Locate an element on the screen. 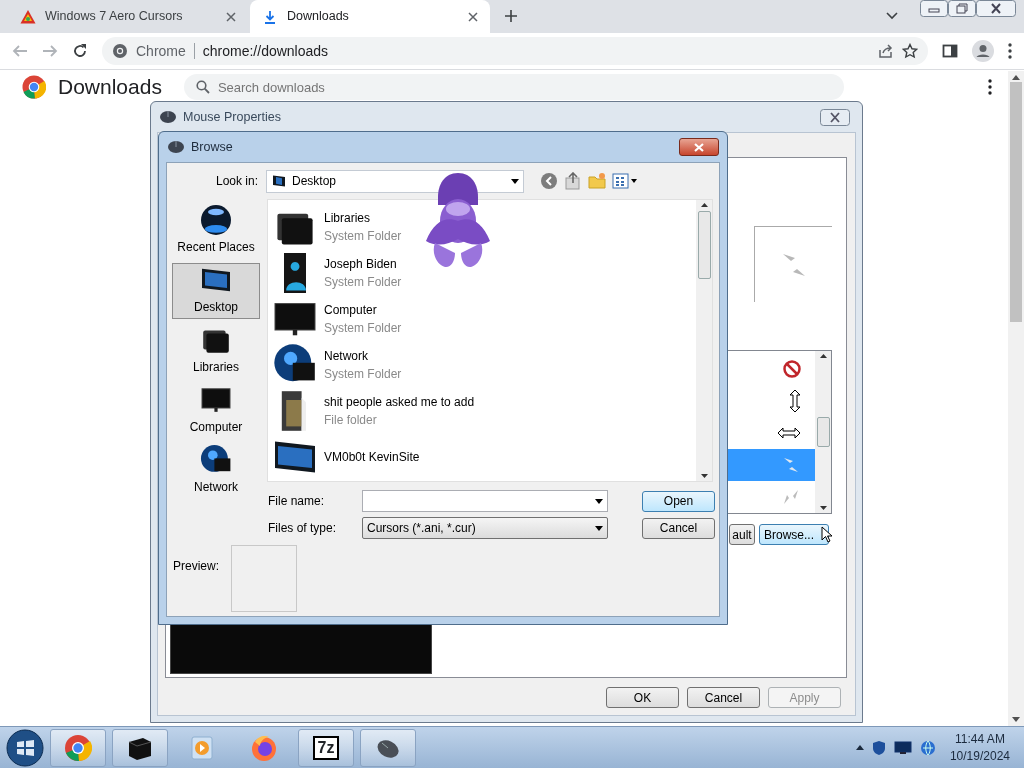  close-button is located at coordinates (699, 147).